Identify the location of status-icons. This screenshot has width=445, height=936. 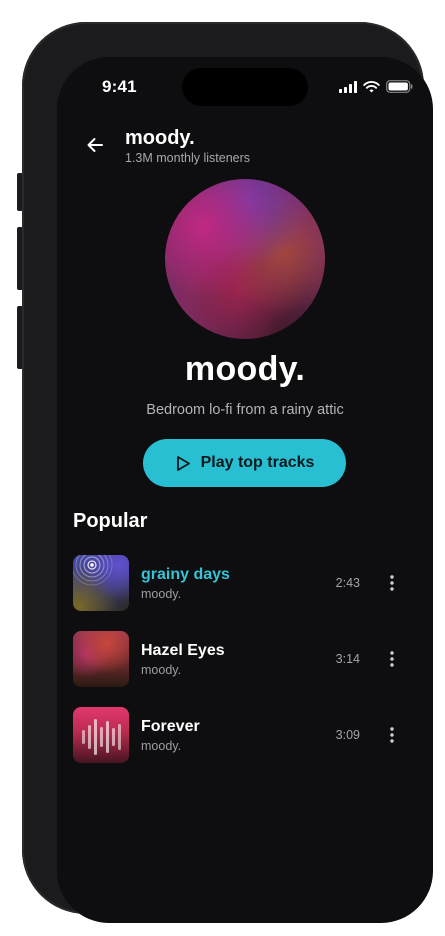
(376, 86).